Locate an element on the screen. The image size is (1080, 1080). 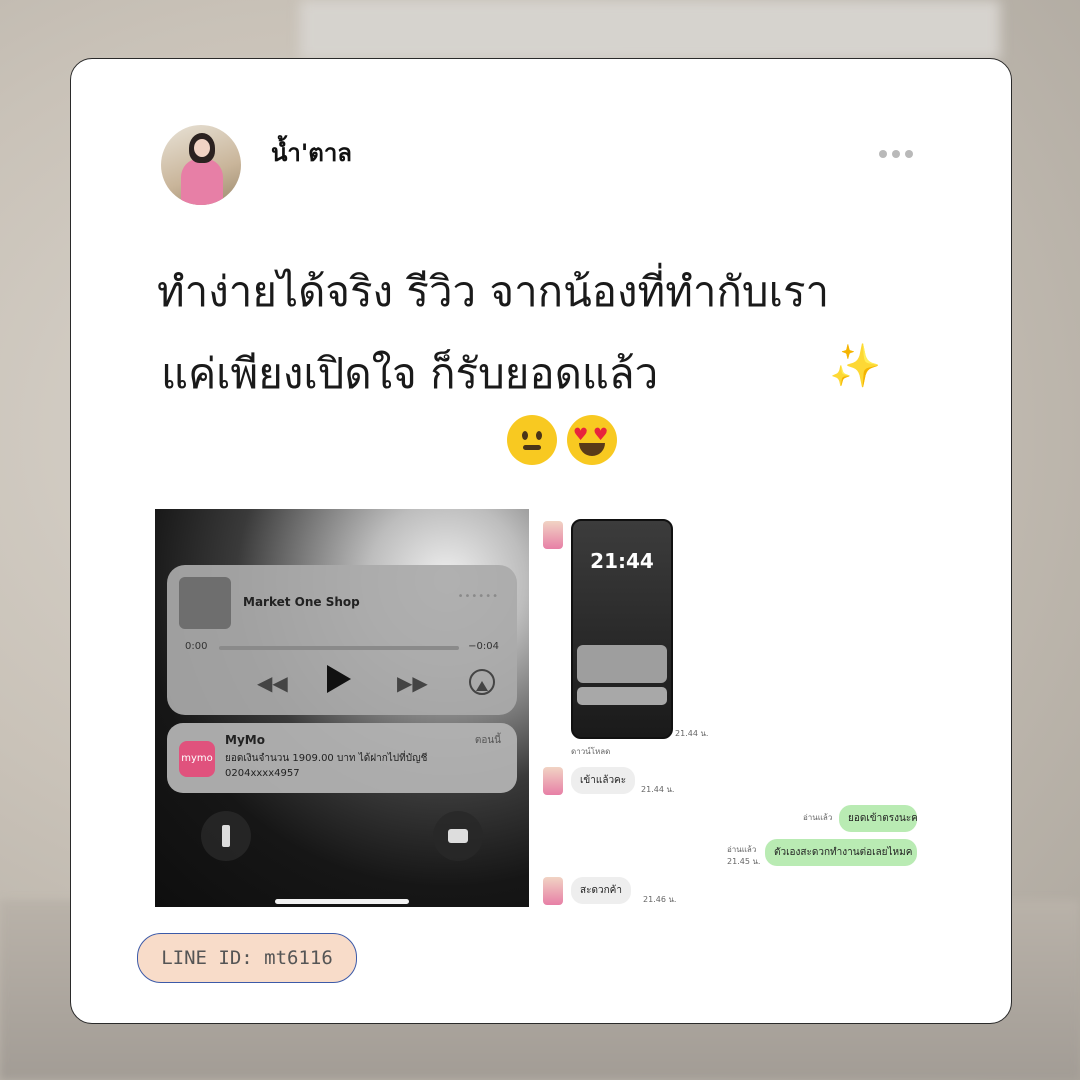
more-options-icon is located at coordinates (899, 150).